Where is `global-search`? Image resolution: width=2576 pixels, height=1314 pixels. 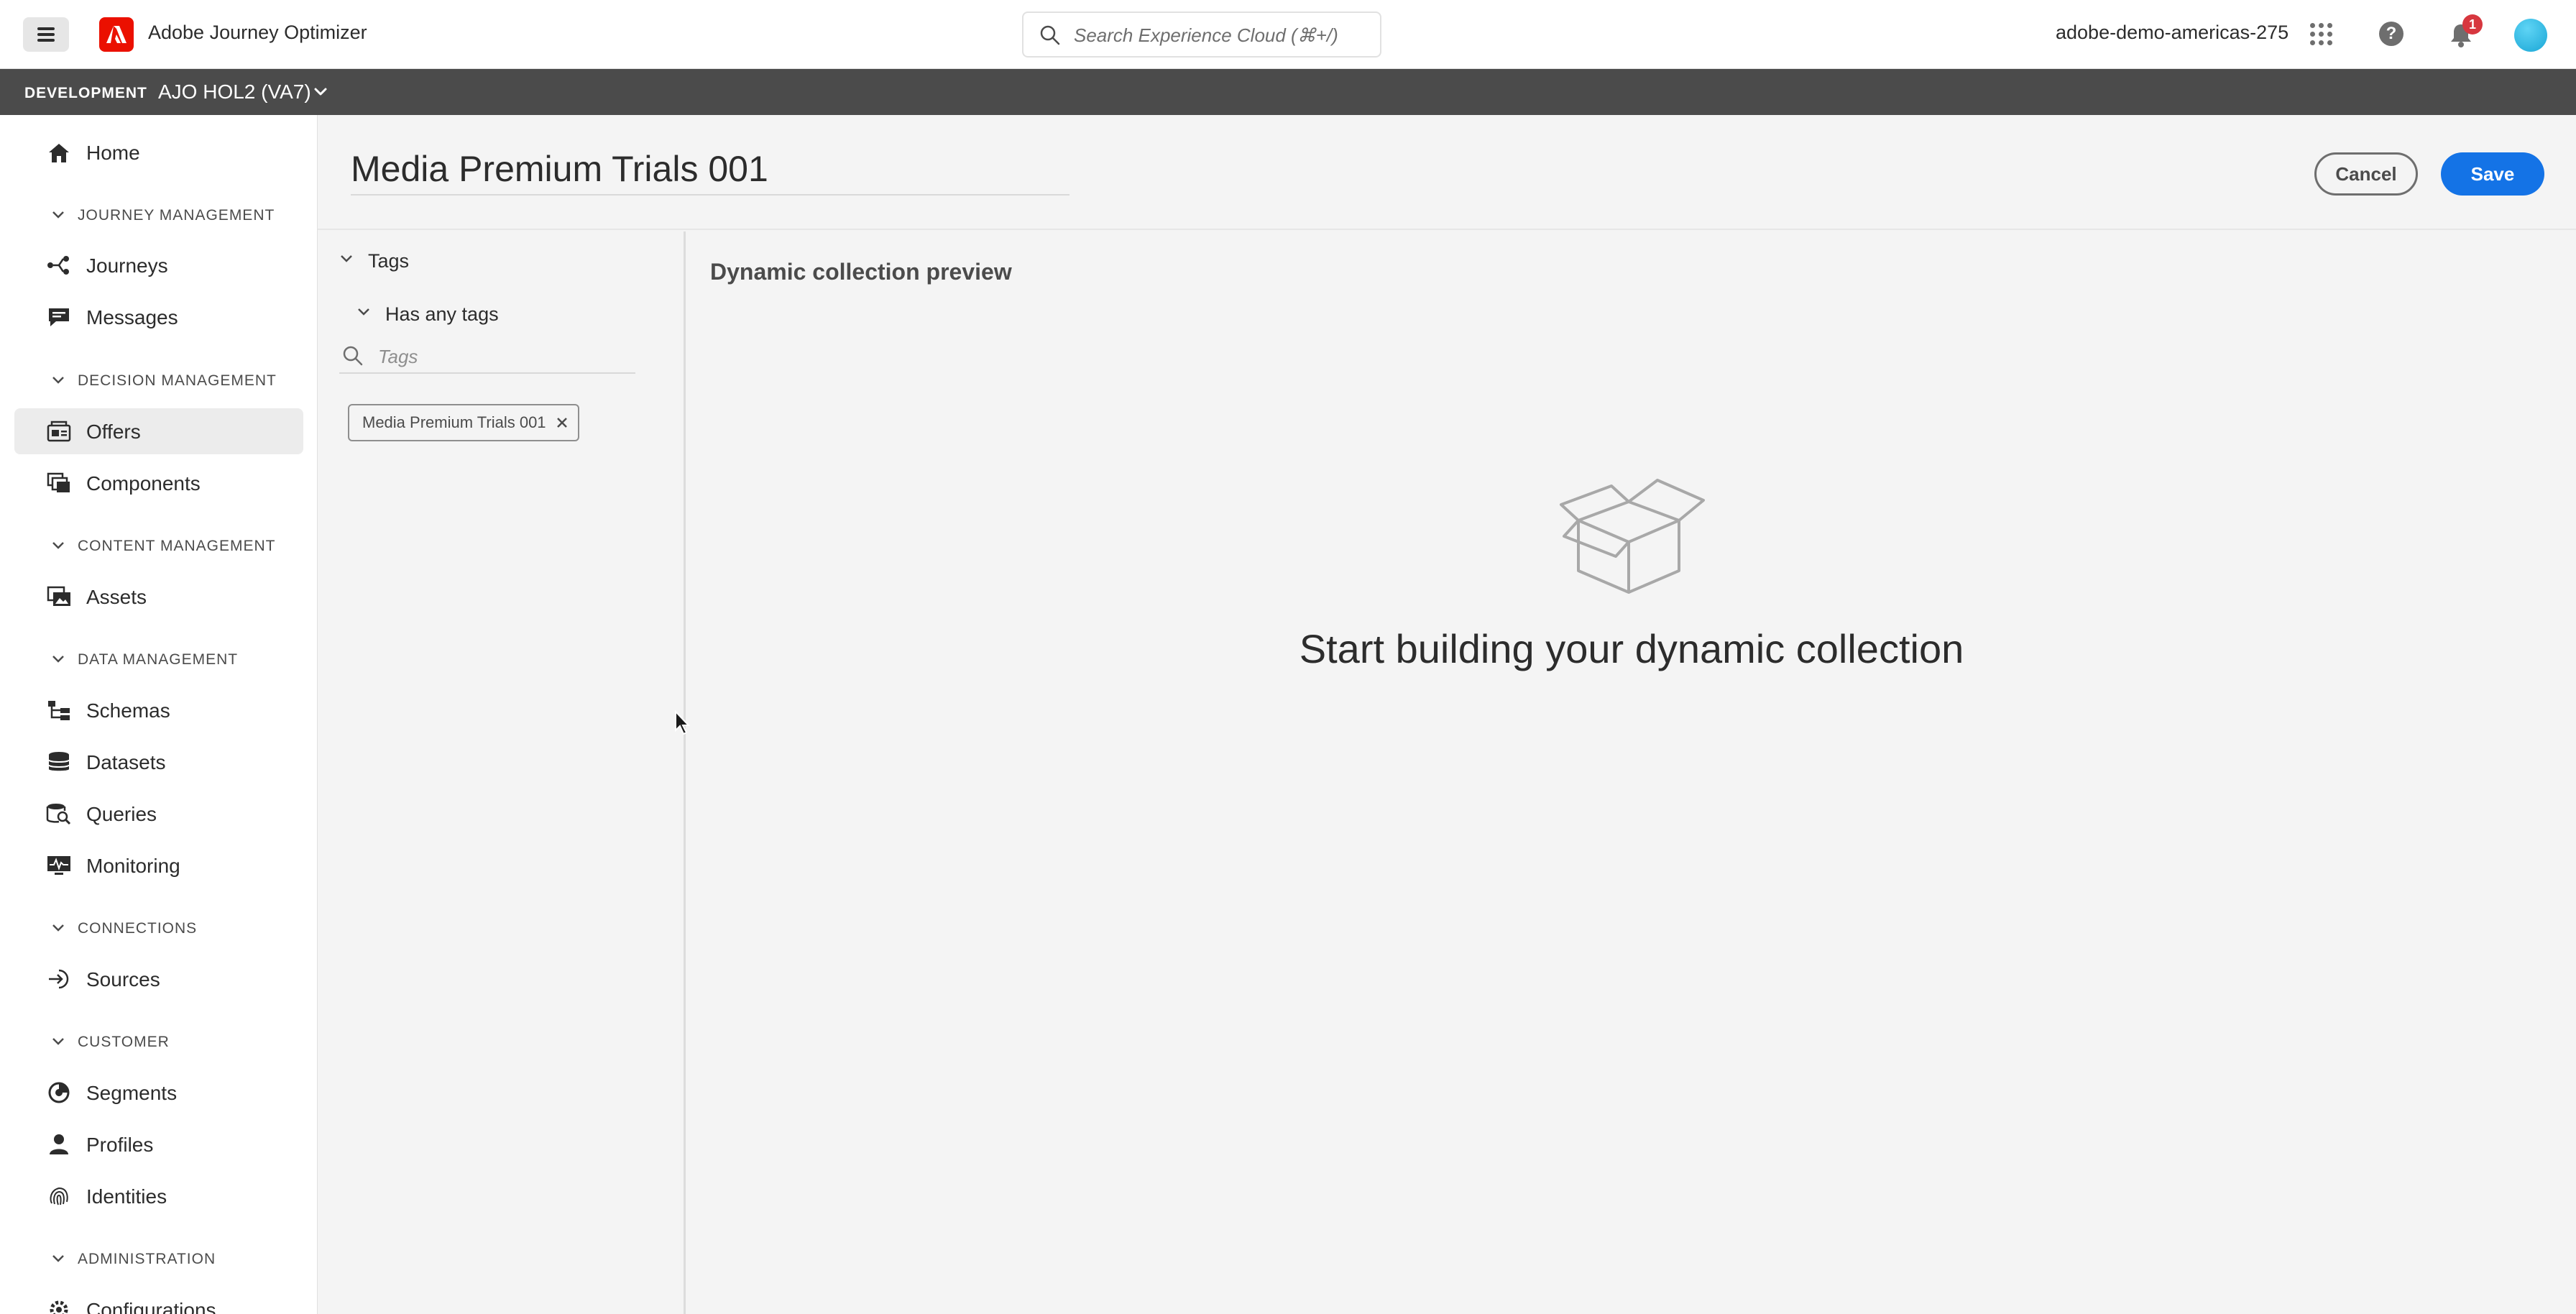 global-search is located at coordinates (1201, 35).